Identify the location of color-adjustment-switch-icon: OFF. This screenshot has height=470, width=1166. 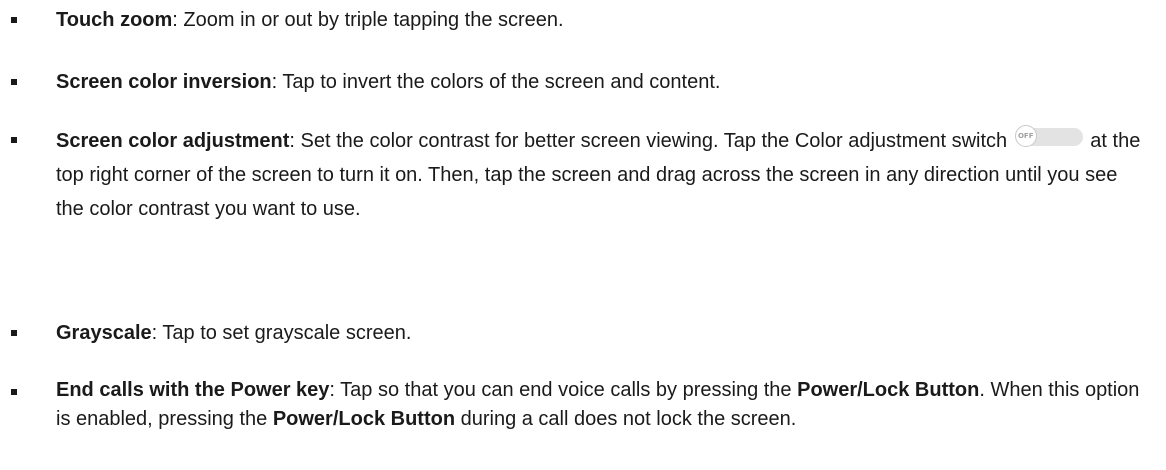
(1048, 137).